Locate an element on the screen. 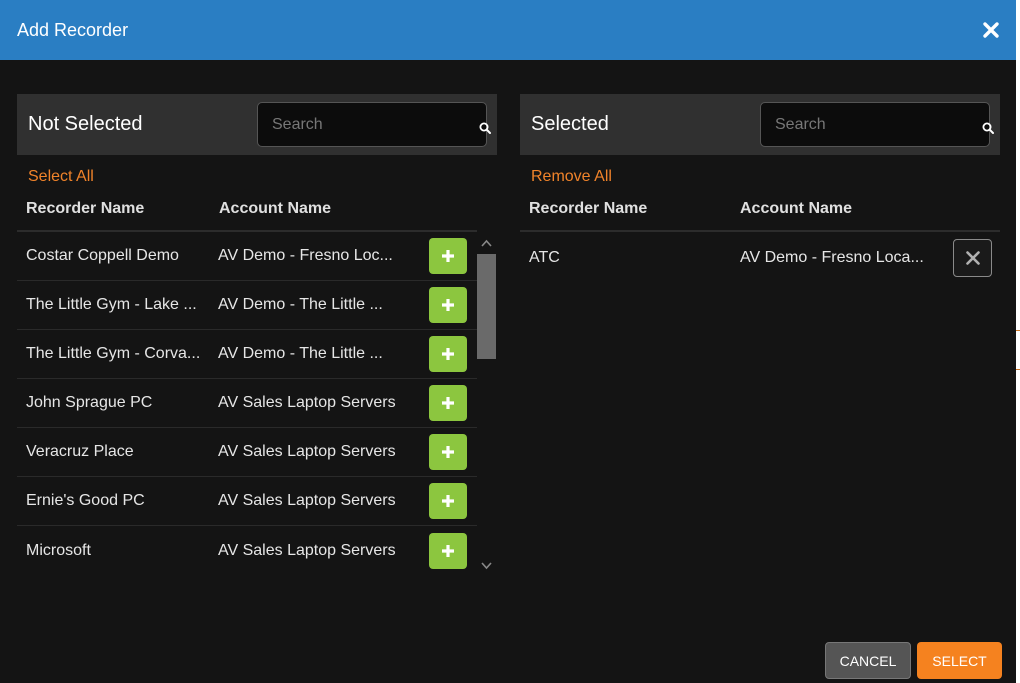  recorder-name-cell: ATC is located at coordinates (544, 257).